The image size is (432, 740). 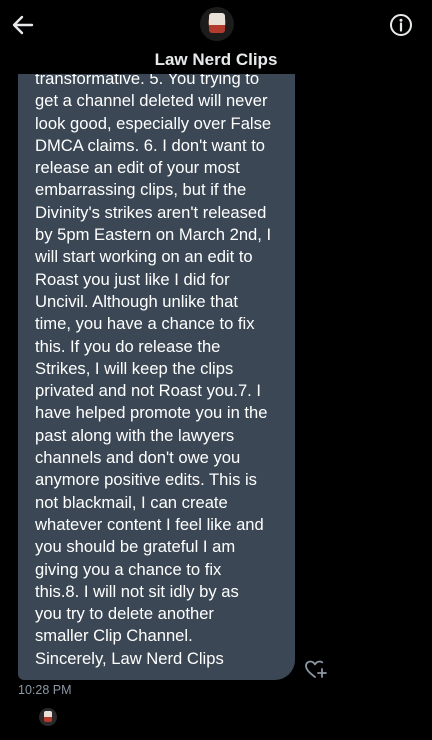 I want to click on message-timestamp: 10:28 PM, so click(x=45, y=690).